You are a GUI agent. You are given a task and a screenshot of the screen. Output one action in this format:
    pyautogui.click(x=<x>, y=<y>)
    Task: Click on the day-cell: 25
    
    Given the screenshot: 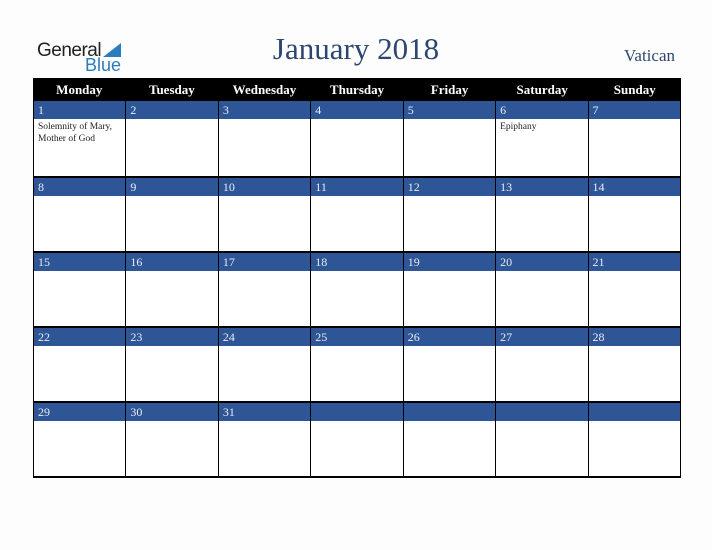 What is the action you would take?
    pyautogui.click(x=357, y=365)
    